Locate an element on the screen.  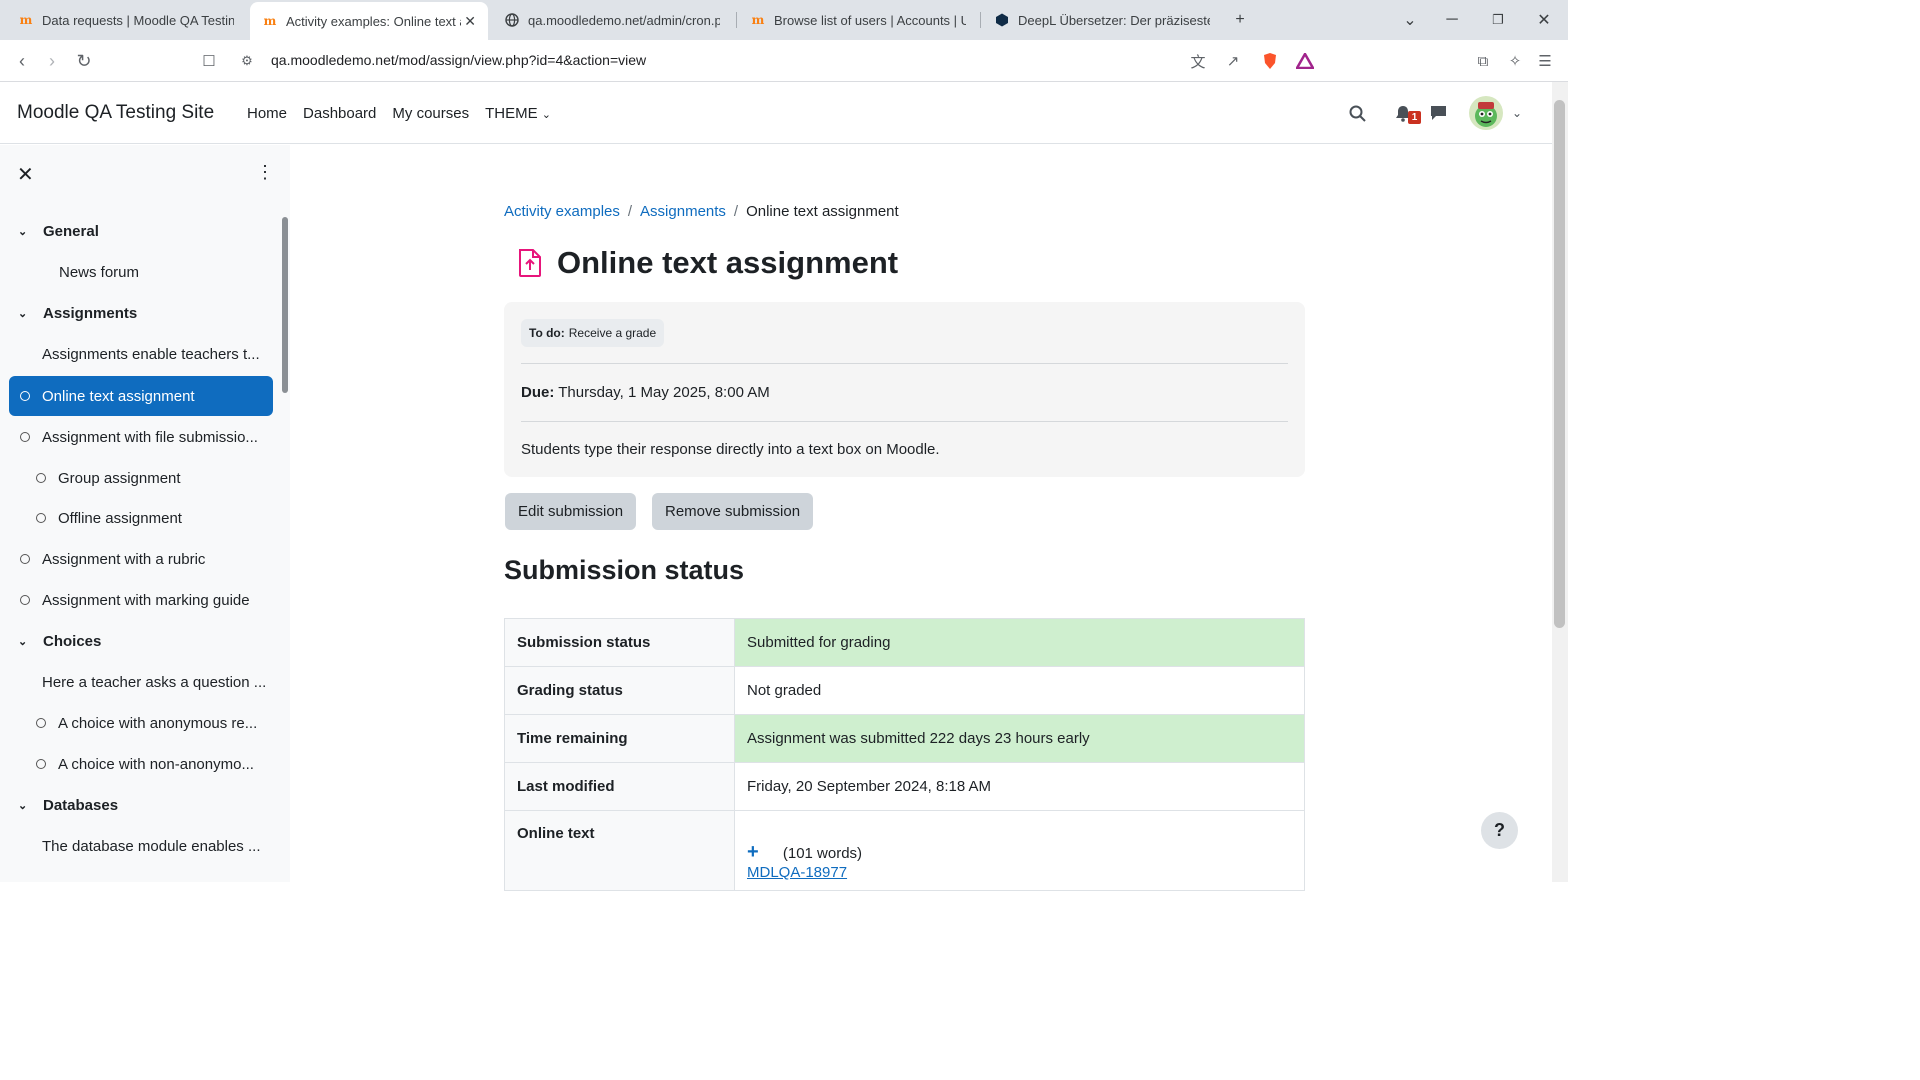
user-menu-chevron-icon: ⌄ is located at coordinates (1517, 113).